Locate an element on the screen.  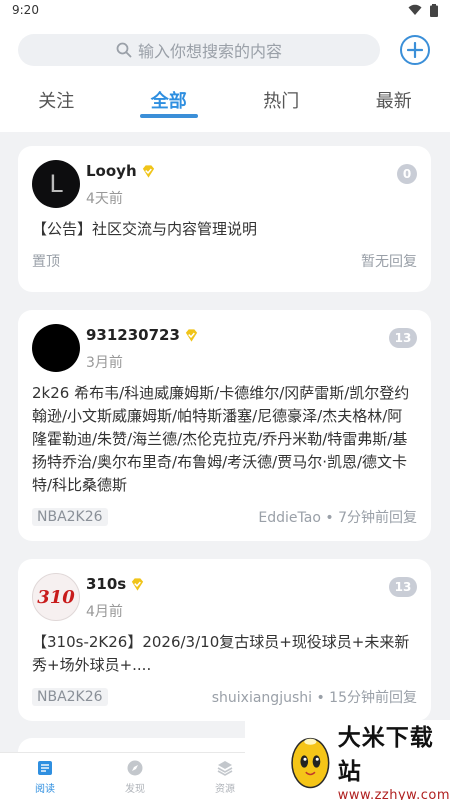
plus-icon is located at coordinates (415, 50).